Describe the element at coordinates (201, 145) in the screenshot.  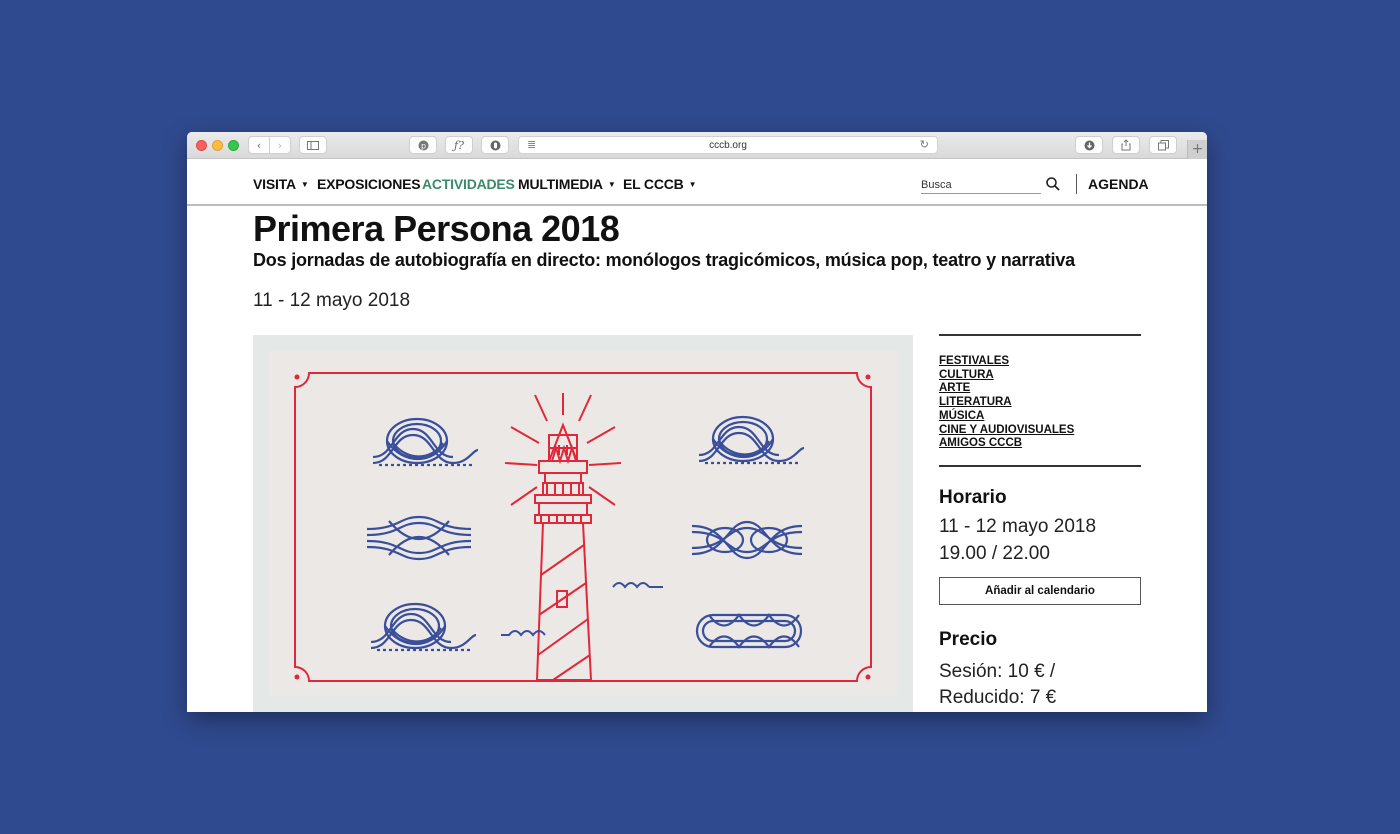
I see `close-window-button` at that location.